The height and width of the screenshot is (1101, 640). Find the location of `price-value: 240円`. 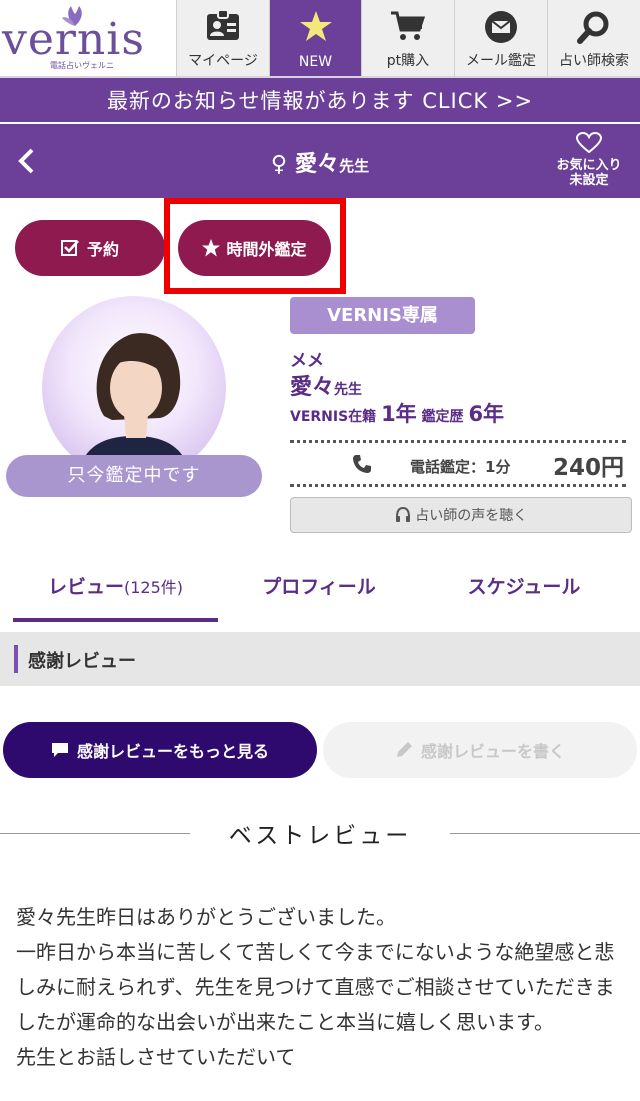

price-value: 240円 is located at coordinates (588, 468).